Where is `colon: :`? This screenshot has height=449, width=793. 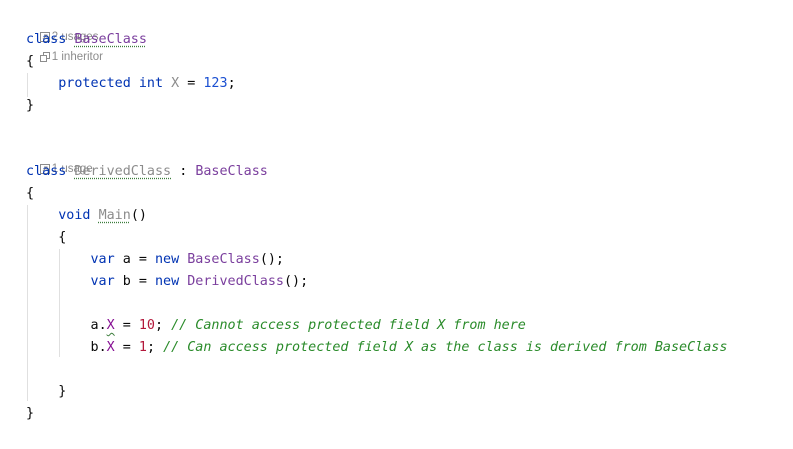 colon: : is located at coordinates (183, 171).